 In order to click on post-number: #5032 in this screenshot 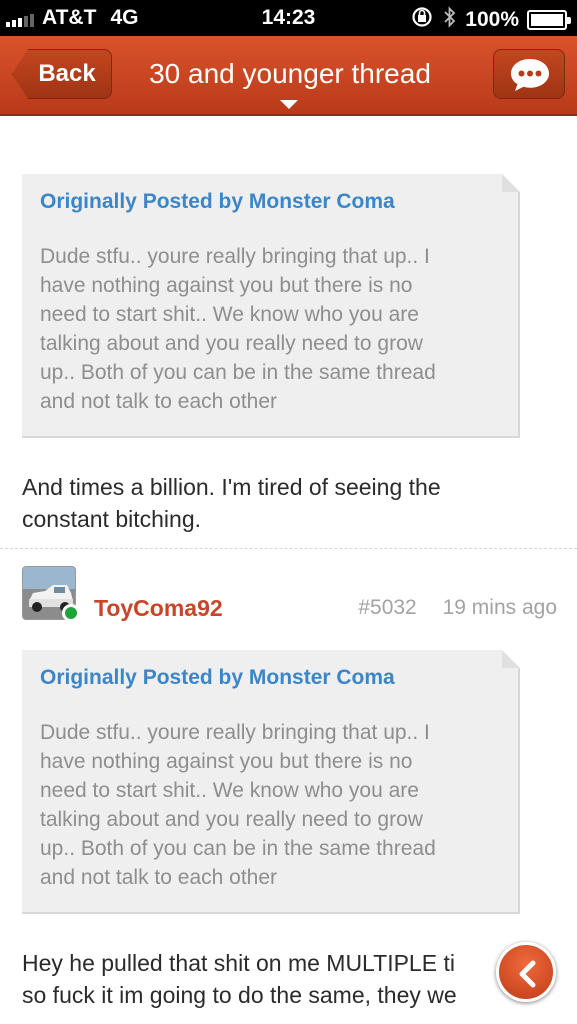, I will do `click(387, 607)`.